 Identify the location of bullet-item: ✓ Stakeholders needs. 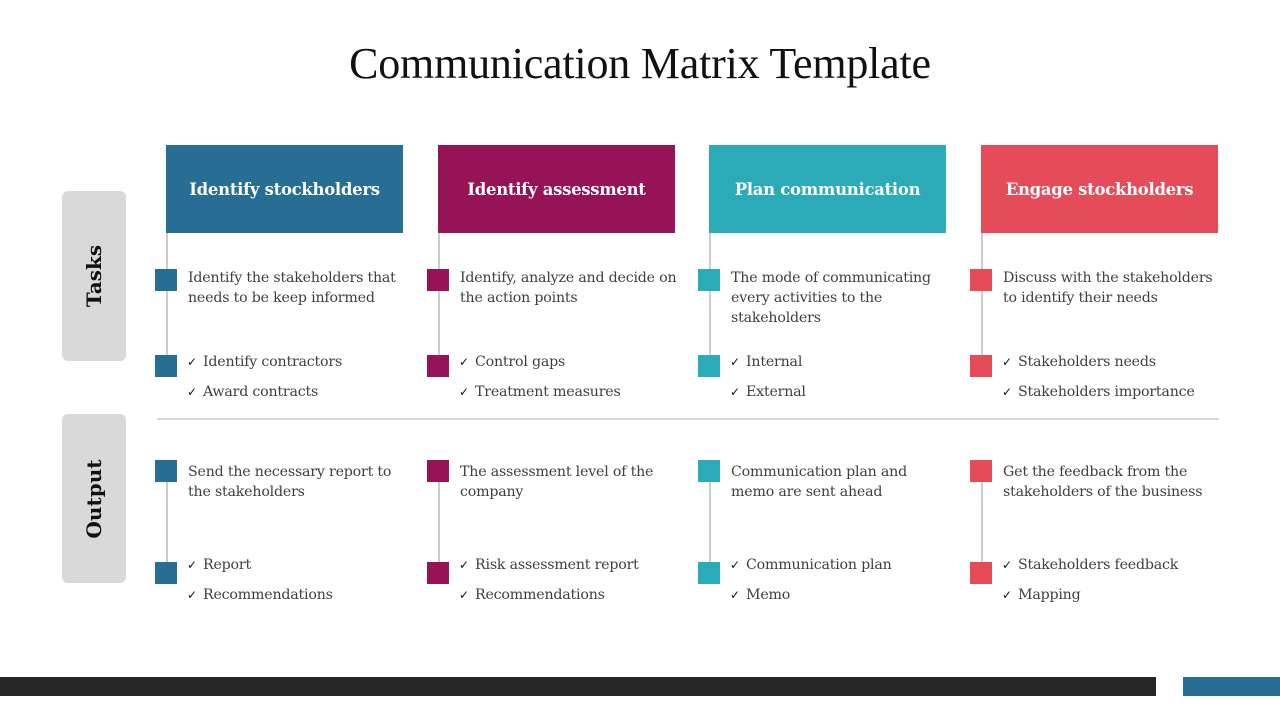
(1117, 367).